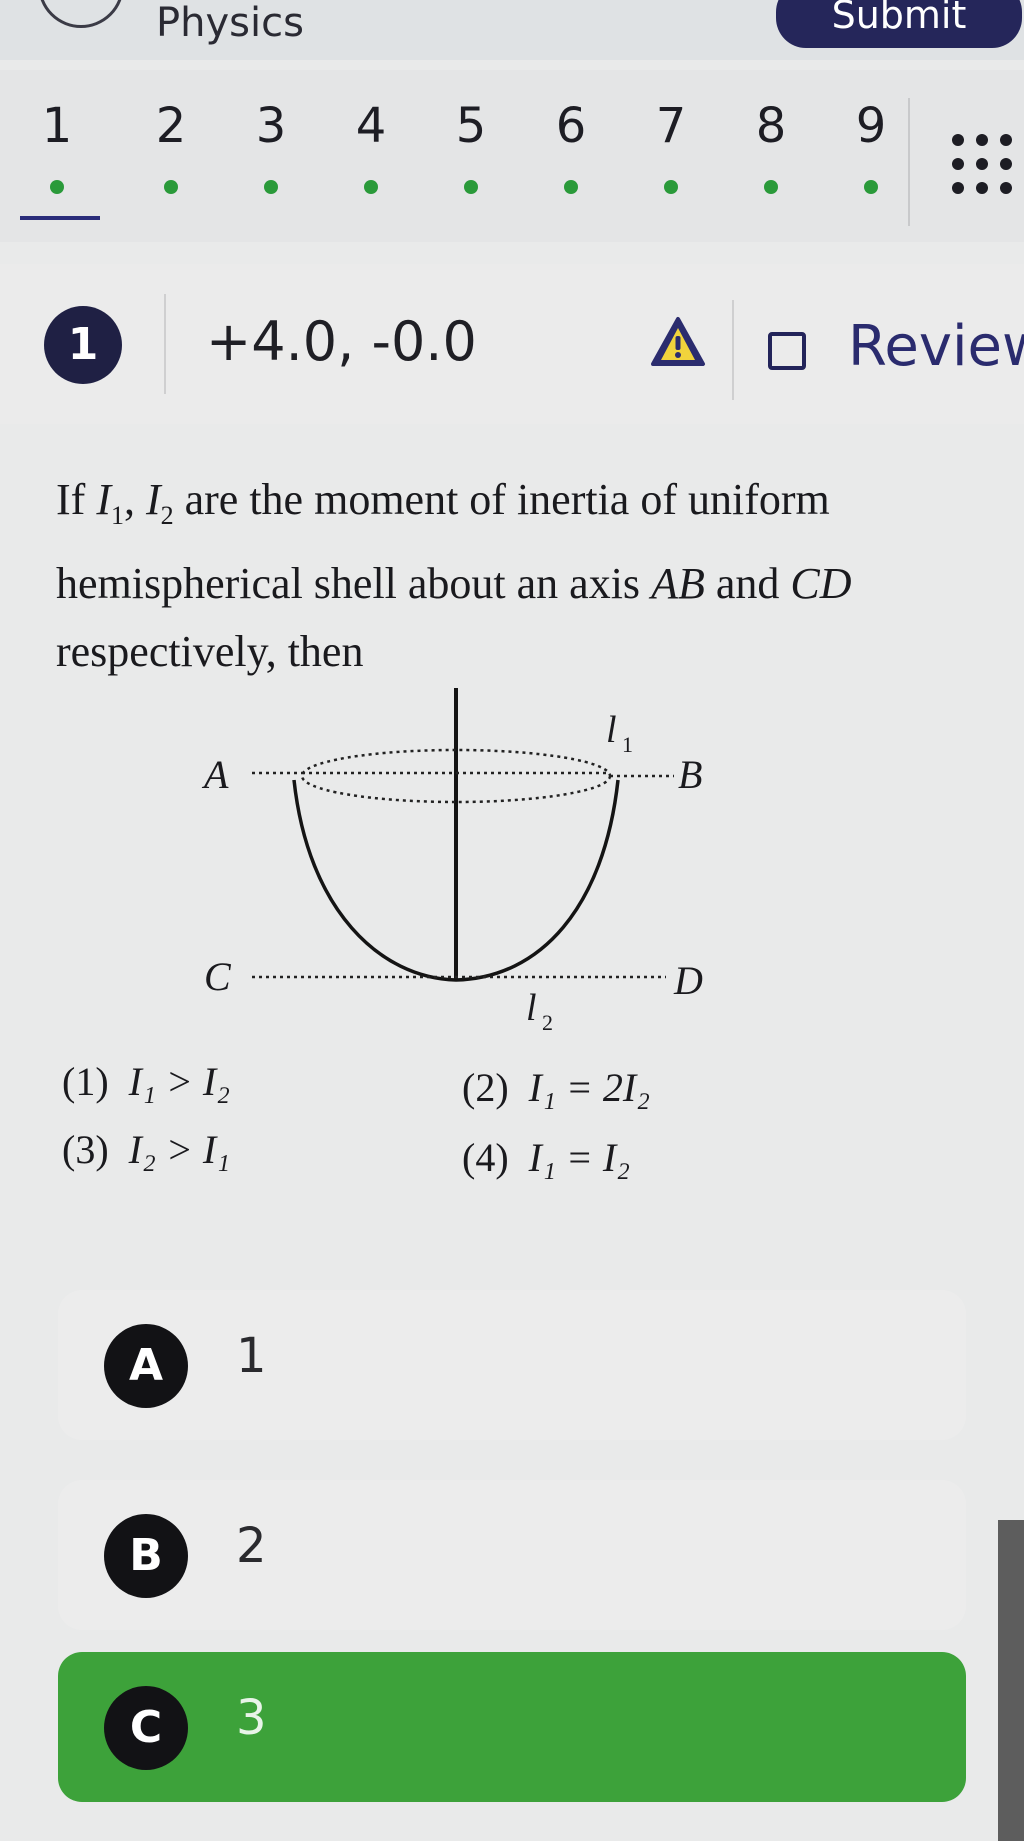 This screenshot has height=1841, width=1024. Describe the element at coordinates (117, 515) in the screenshot. I see `question-subscript: 1` at that location.